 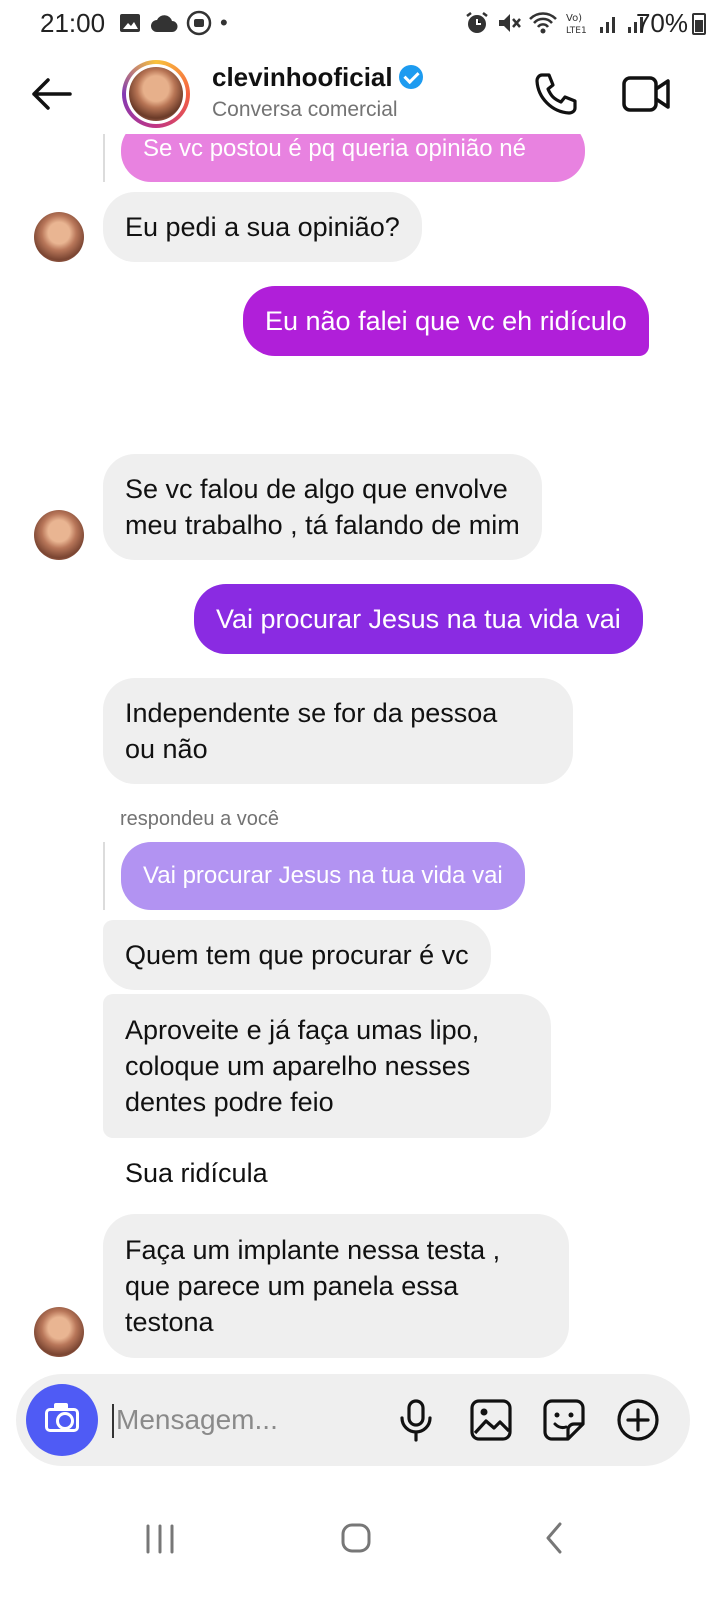 I want to click on reply-quote-text: Vai procurar Jesus na tua vida vai, so click(x=323, y=875).